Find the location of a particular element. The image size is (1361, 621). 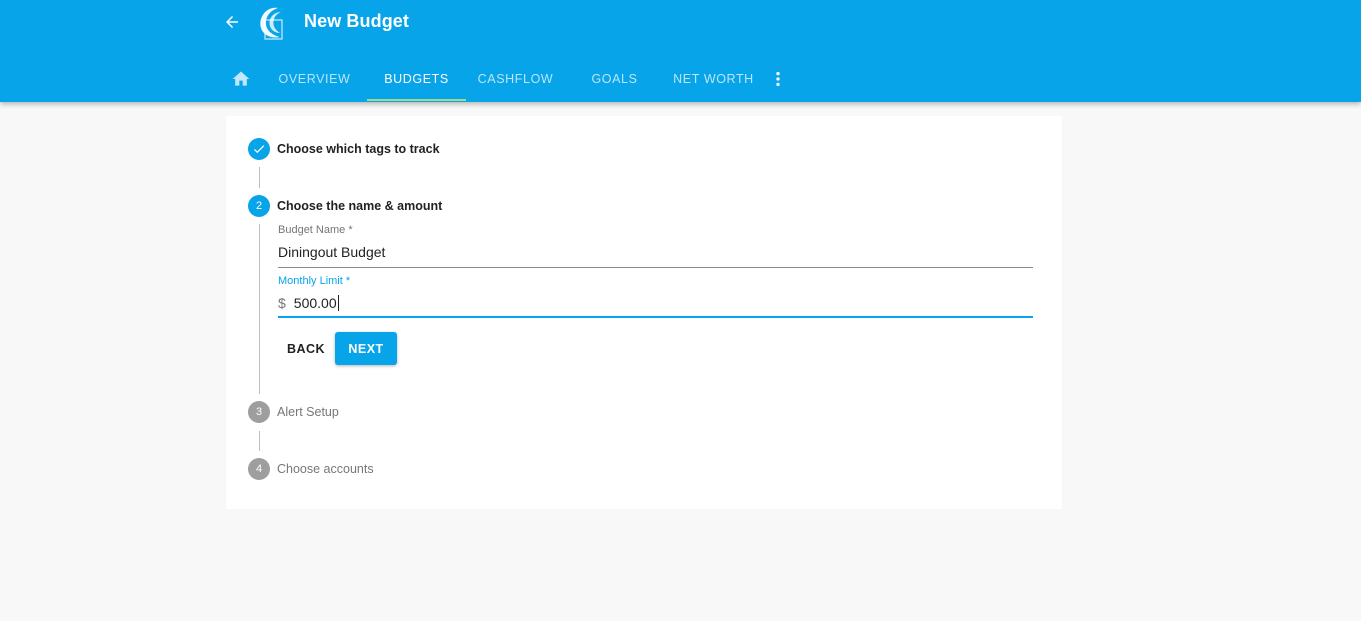

check-icon is located at coordinates (259, 149).